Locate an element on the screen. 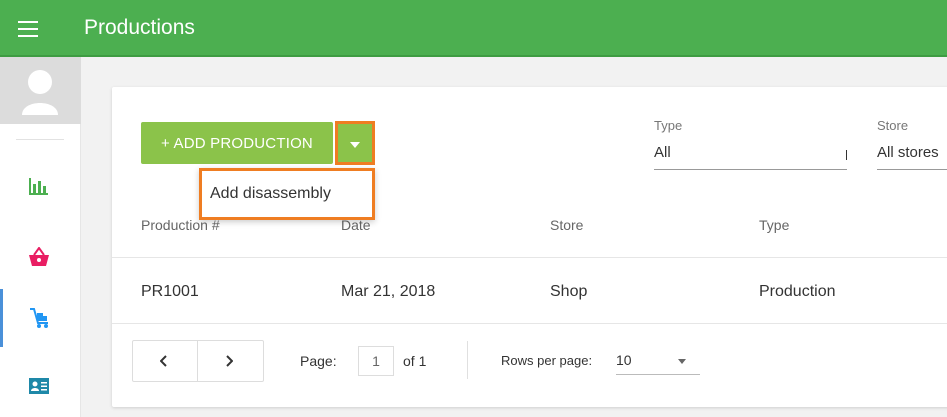 Image resolution: width=947 pixels, height=417 pixels. add-options-menu: Add disassembly is located at coordinates (287, 194).